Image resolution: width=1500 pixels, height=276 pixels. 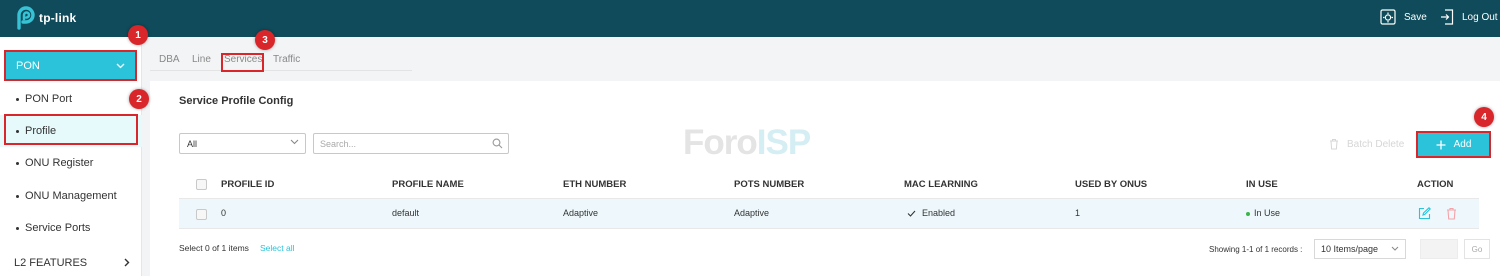 What do you see at coordinates (1350, 249) in the screenshot?
I see `per-page-value: 10 Items/page` at bounding box center [1350, 249].